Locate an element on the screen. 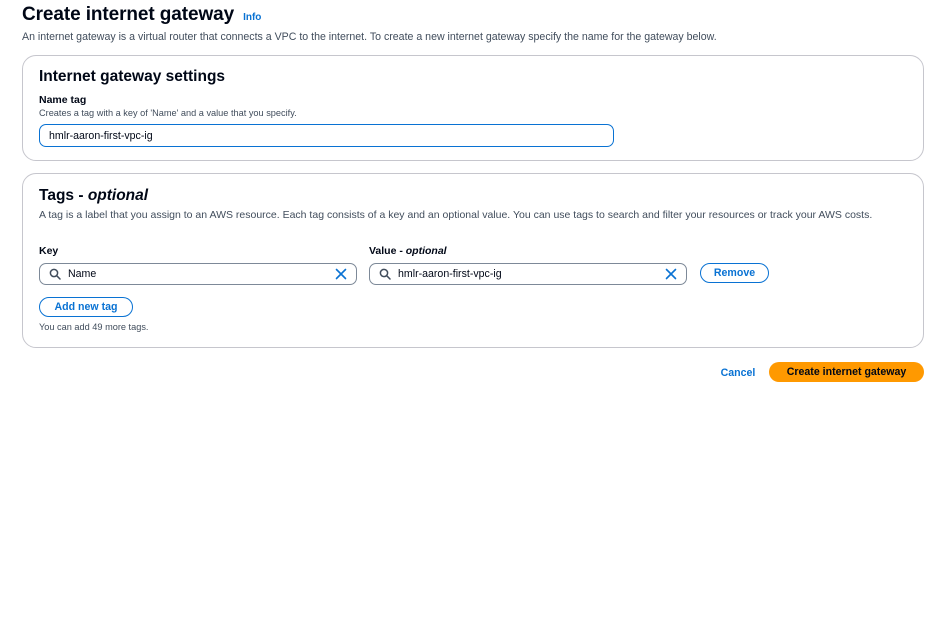  page-header: Create internet gateway Info is located at coordinates (141, 15).